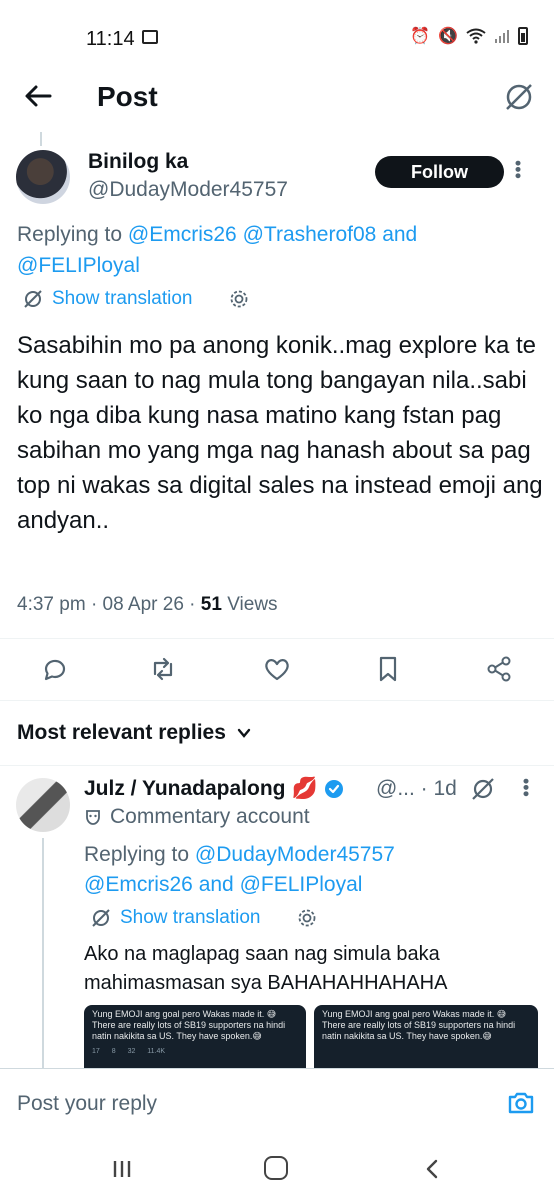 This screenshot has width=554, height=1200. What do you see at coordinates (121, 732) in the screenshot?
I see `reply-sort-label: Most relevant replies` at bounding box center [121, 732].